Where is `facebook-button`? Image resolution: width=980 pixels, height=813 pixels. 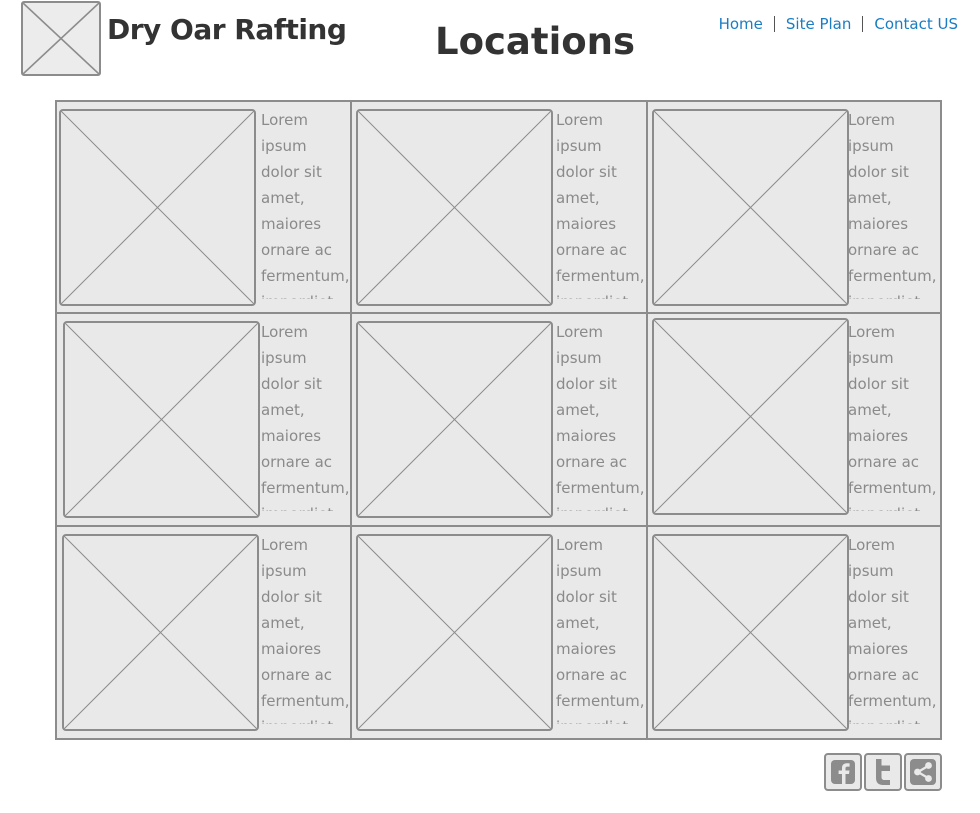
facebook-button is located at coordinates (843, 772).